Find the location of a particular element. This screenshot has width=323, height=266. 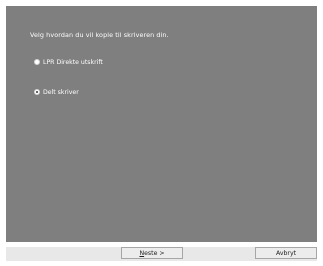

radio-button-unchecked-icon is located at coordinates (37, 62).